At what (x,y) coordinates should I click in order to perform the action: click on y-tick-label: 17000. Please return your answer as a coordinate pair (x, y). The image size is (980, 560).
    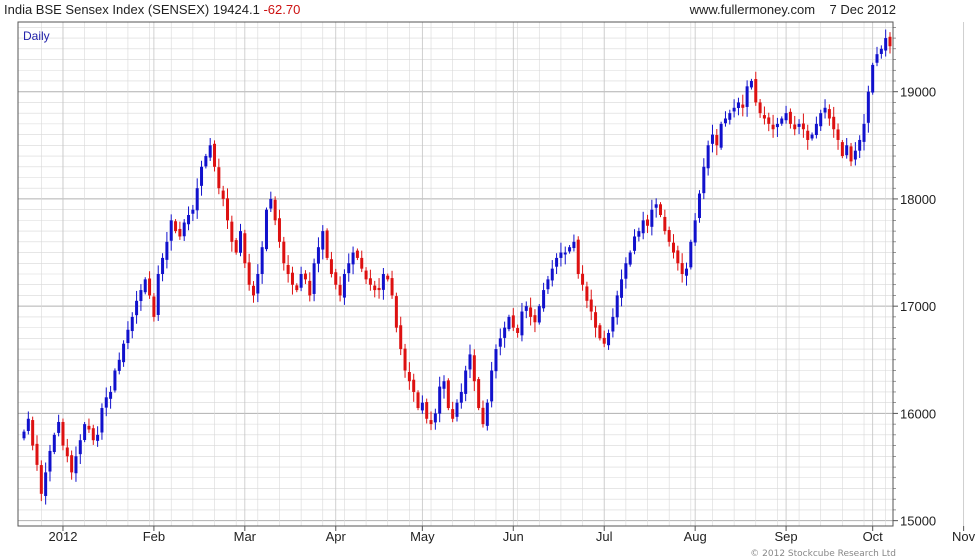
    Looking at the image, I should click on (918, 306).